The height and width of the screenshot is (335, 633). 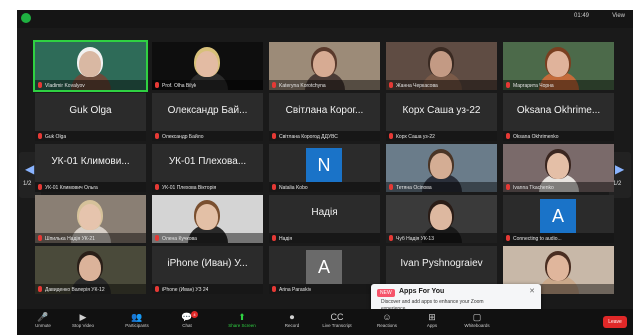 What do you see at coordinates (90, 117) in the screenshot?
I see `participant-tile: Guk Olga Guk Olga` at bounding box center [90, 117].